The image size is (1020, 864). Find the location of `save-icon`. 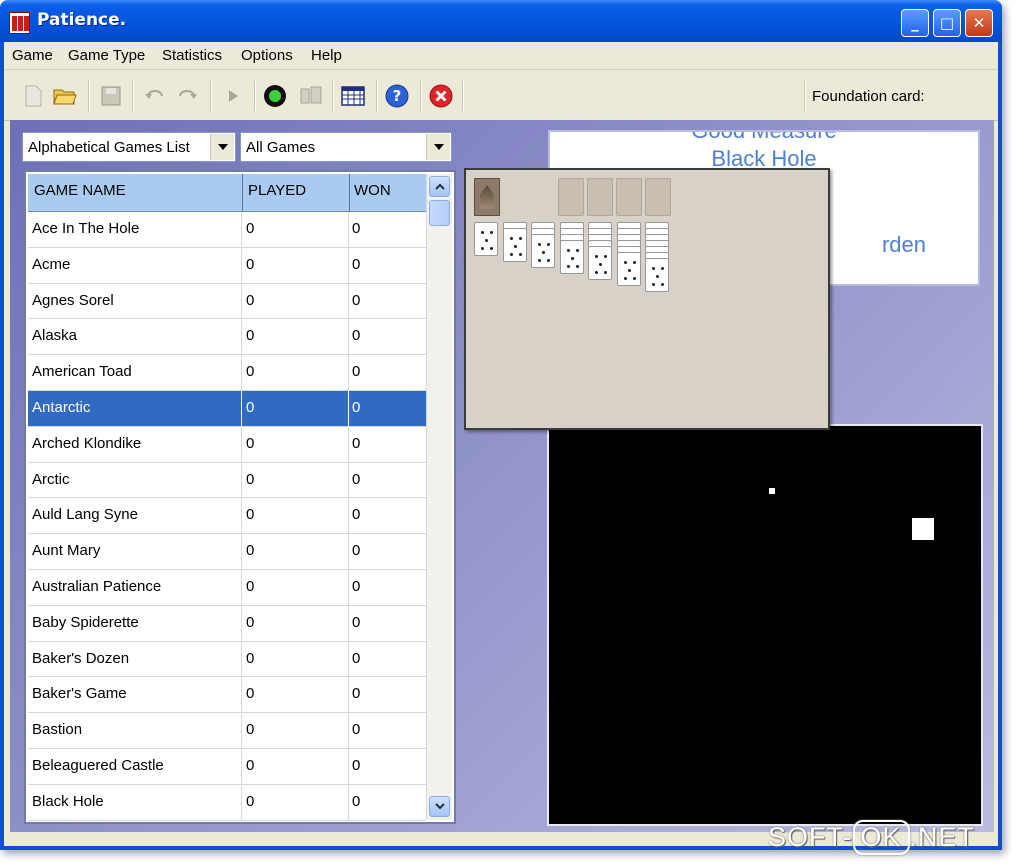

save-icon is located at coordinates (111, 96).